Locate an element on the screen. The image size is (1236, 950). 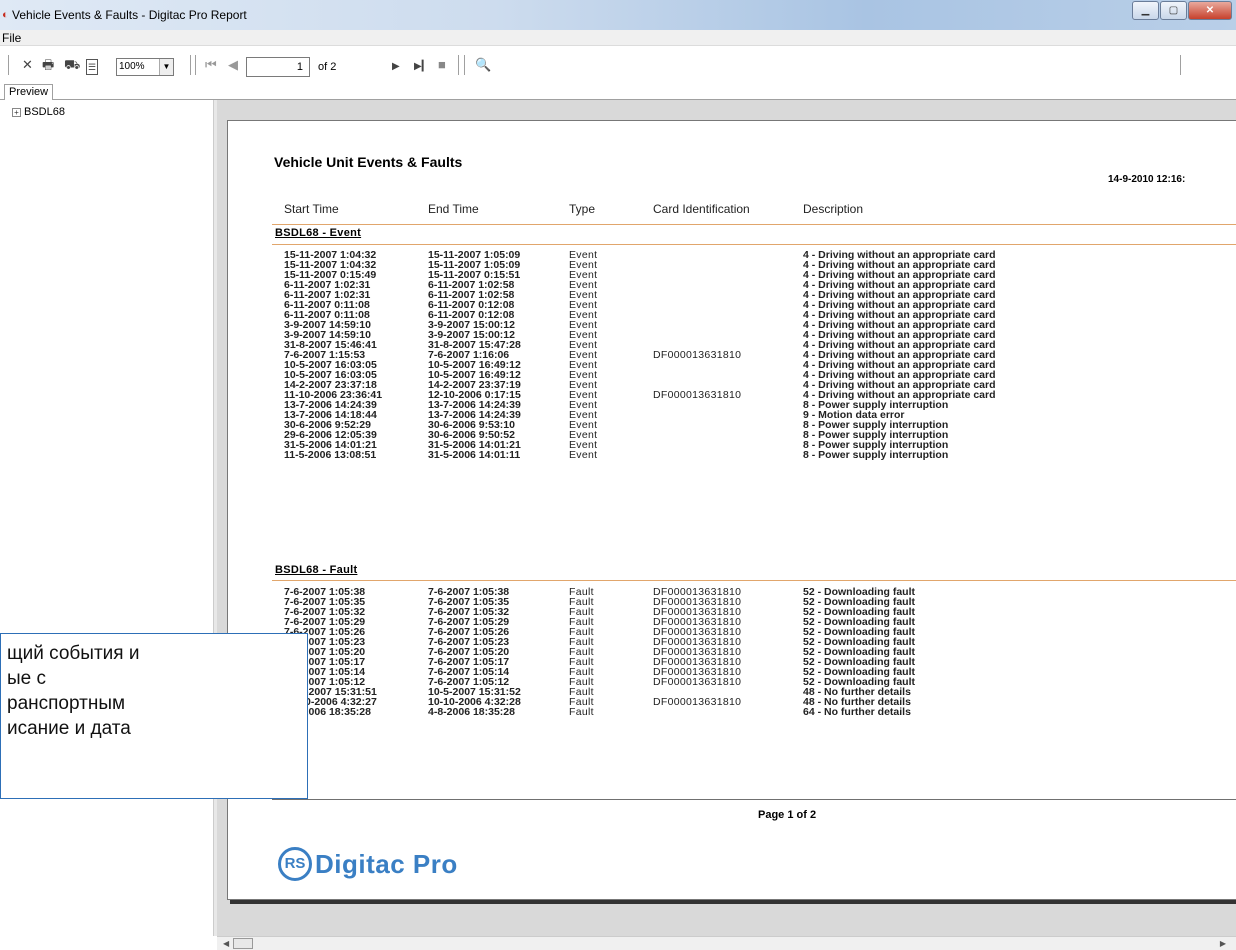
report-title: Vehicle Unit Events & Faults is located at coordinates (368, 162).